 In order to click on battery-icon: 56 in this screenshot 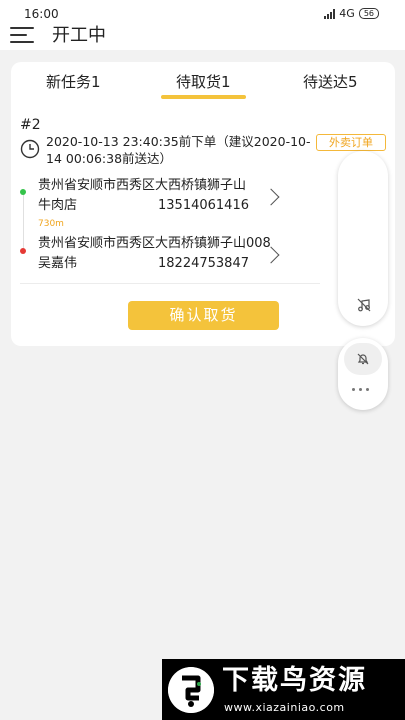, I will do `click(368, 13)`.